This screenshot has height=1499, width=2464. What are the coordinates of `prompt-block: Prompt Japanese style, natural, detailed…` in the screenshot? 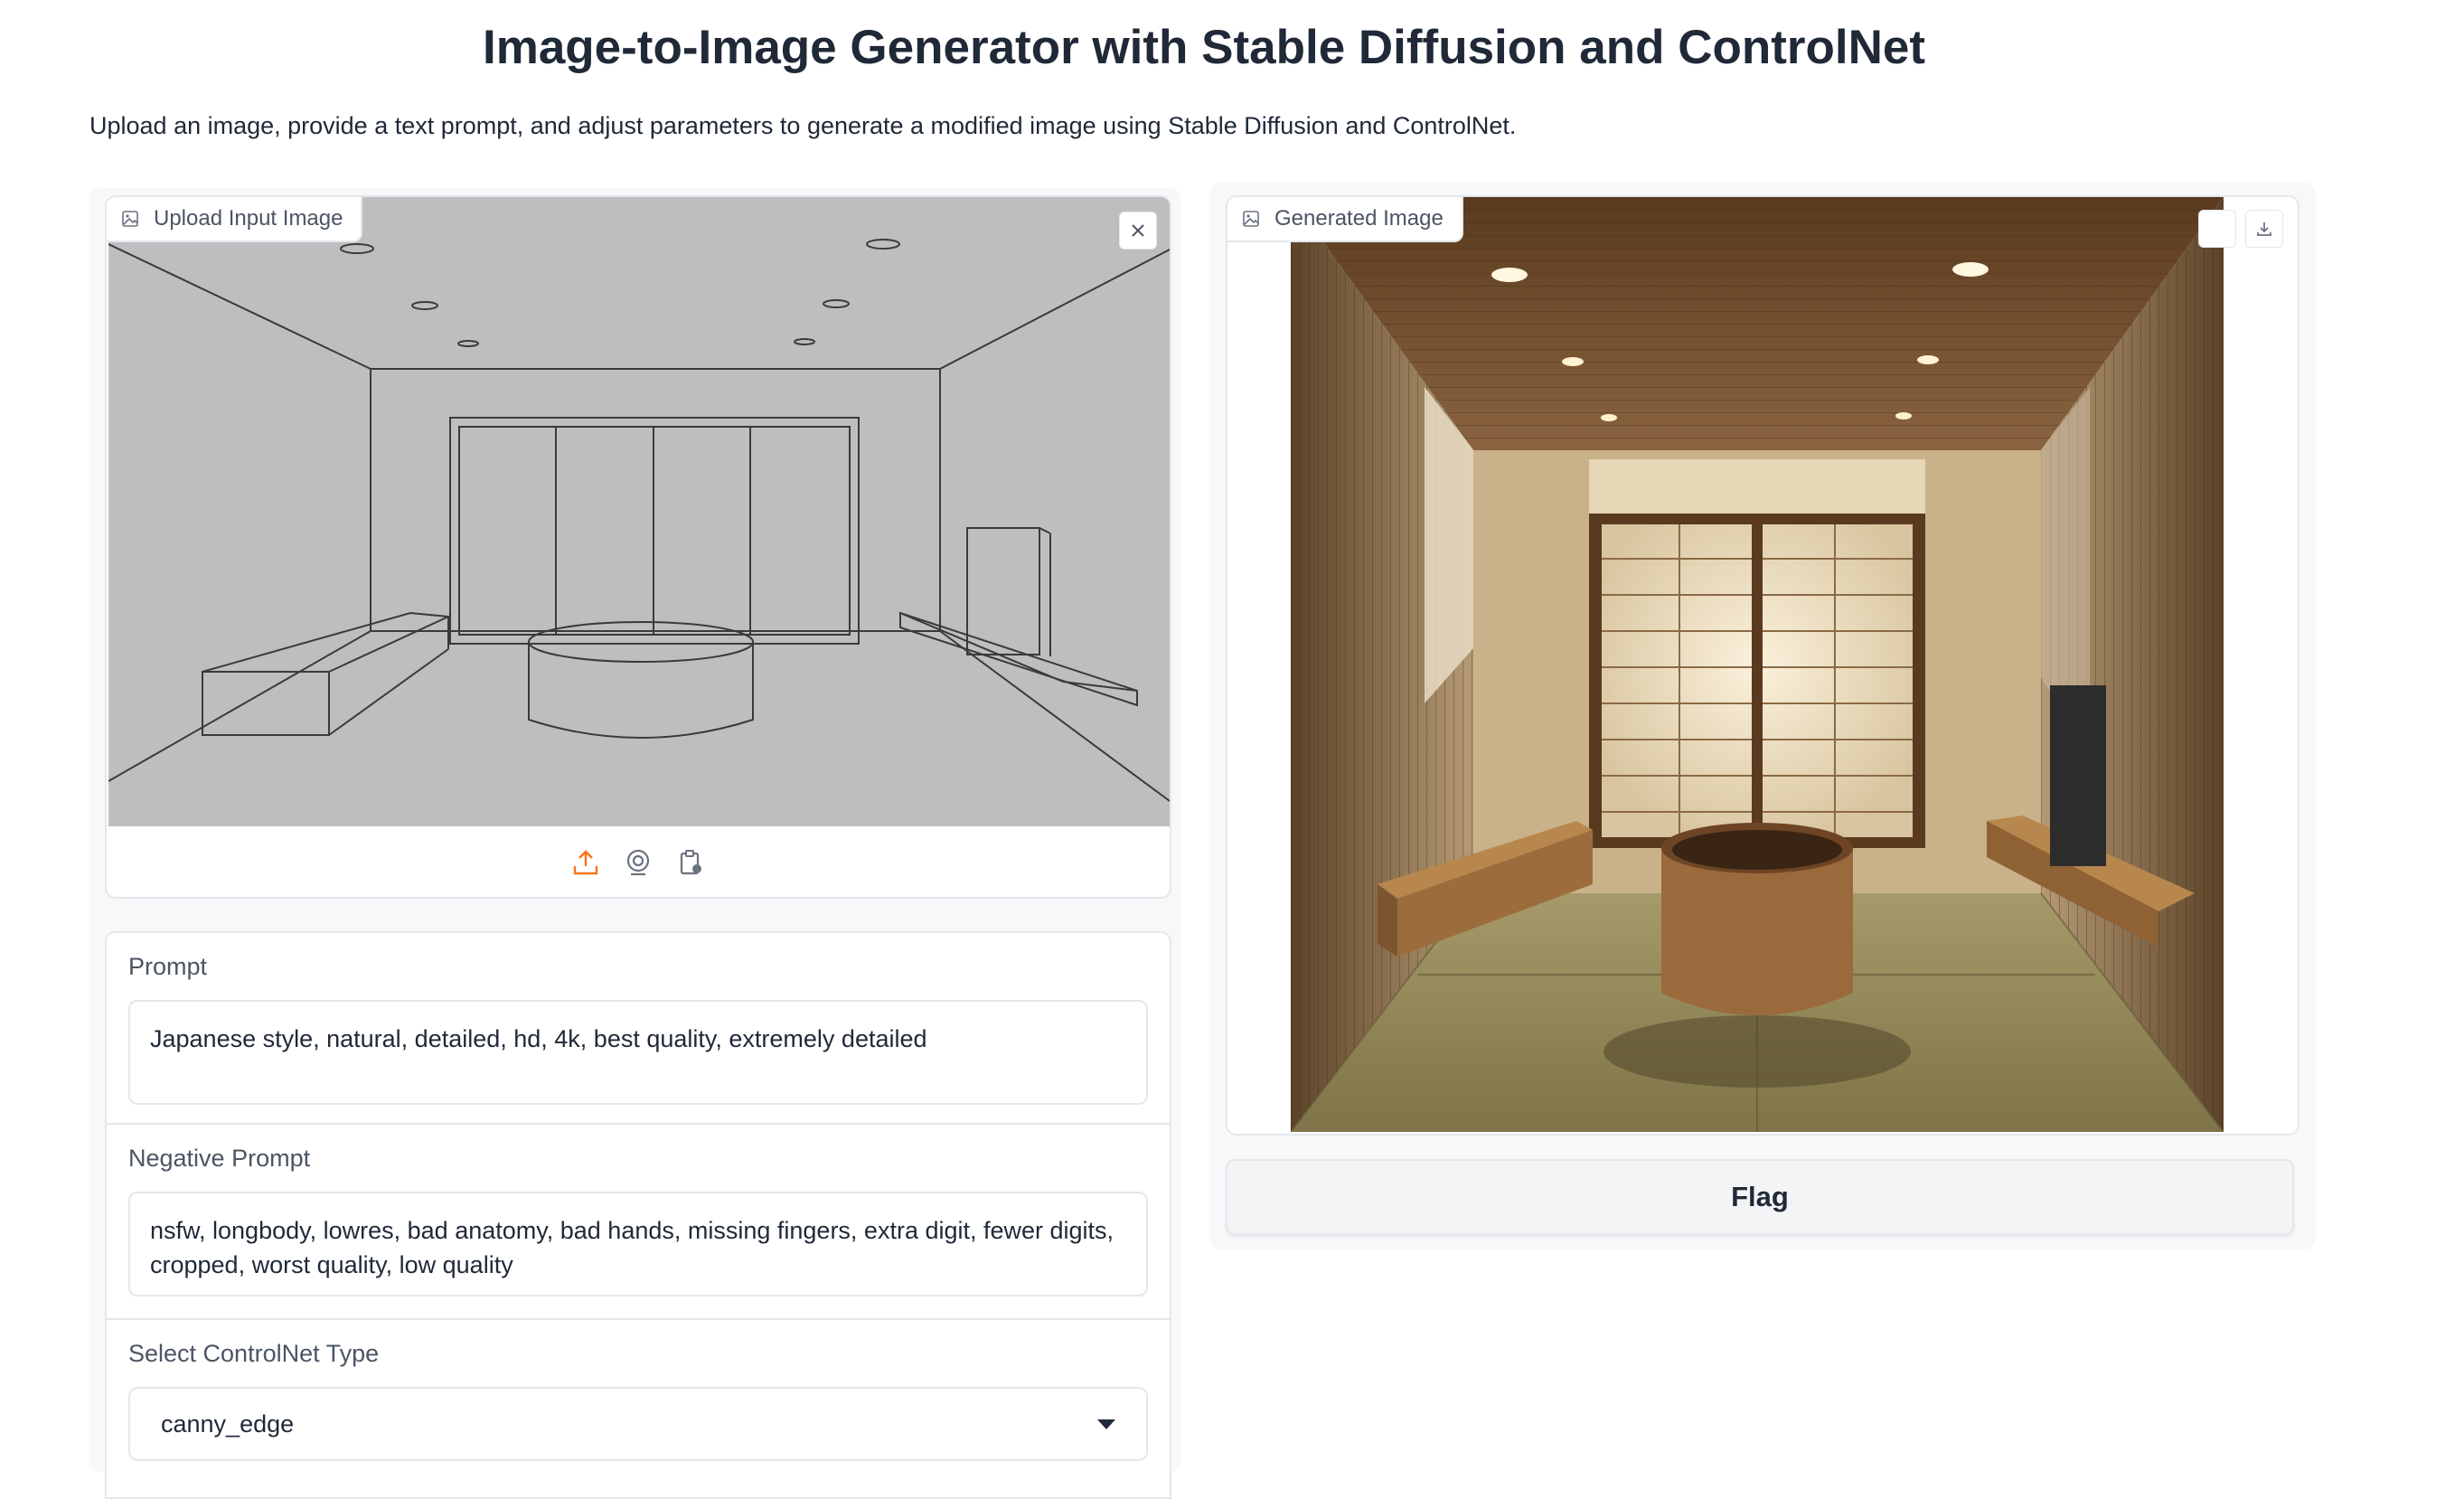 It's located at (638, 1028).